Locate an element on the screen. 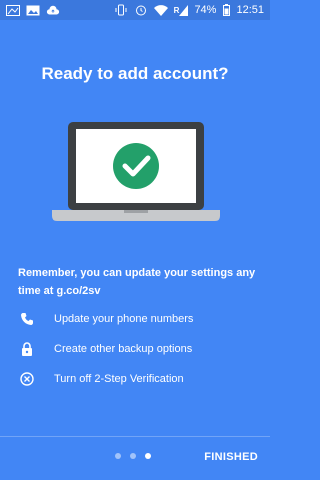 The height and width of the screenshot is (480, 320). alarm-icon is located at coordinates (141, 10).